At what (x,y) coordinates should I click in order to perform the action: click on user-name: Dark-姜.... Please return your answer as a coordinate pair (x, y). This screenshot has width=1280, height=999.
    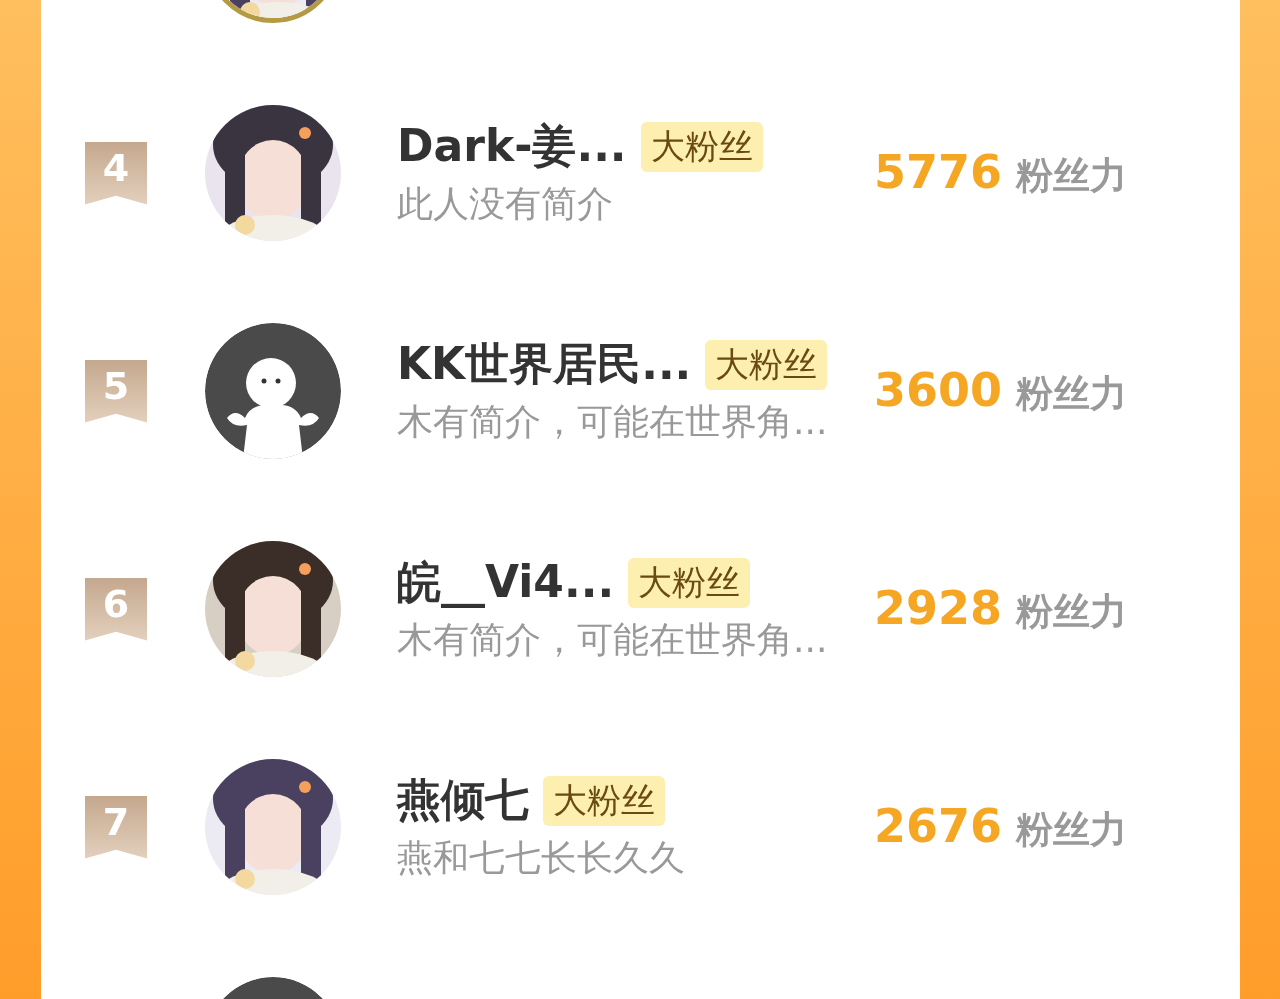
    Looking at the image, I should click on (512, 146).